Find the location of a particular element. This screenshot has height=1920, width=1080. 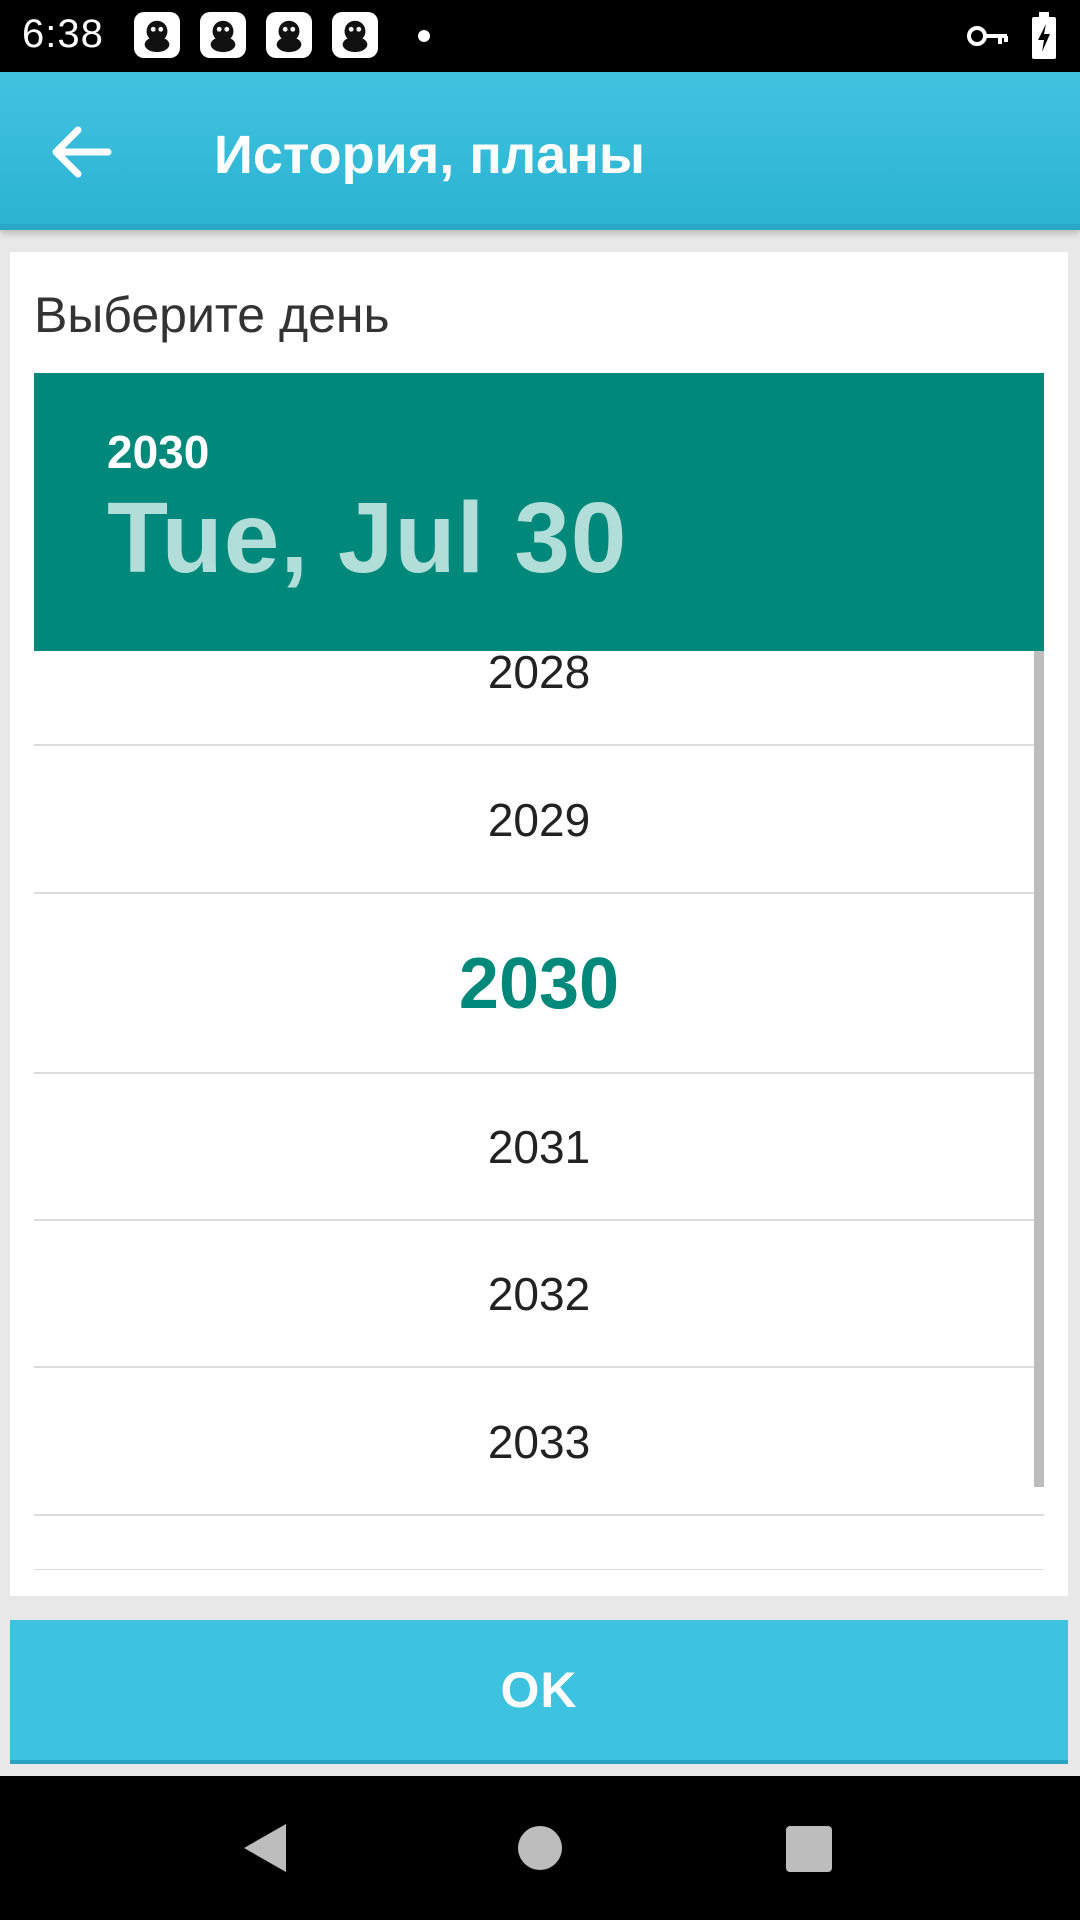

nav-back-icon is located at coordinates (265, 1848).